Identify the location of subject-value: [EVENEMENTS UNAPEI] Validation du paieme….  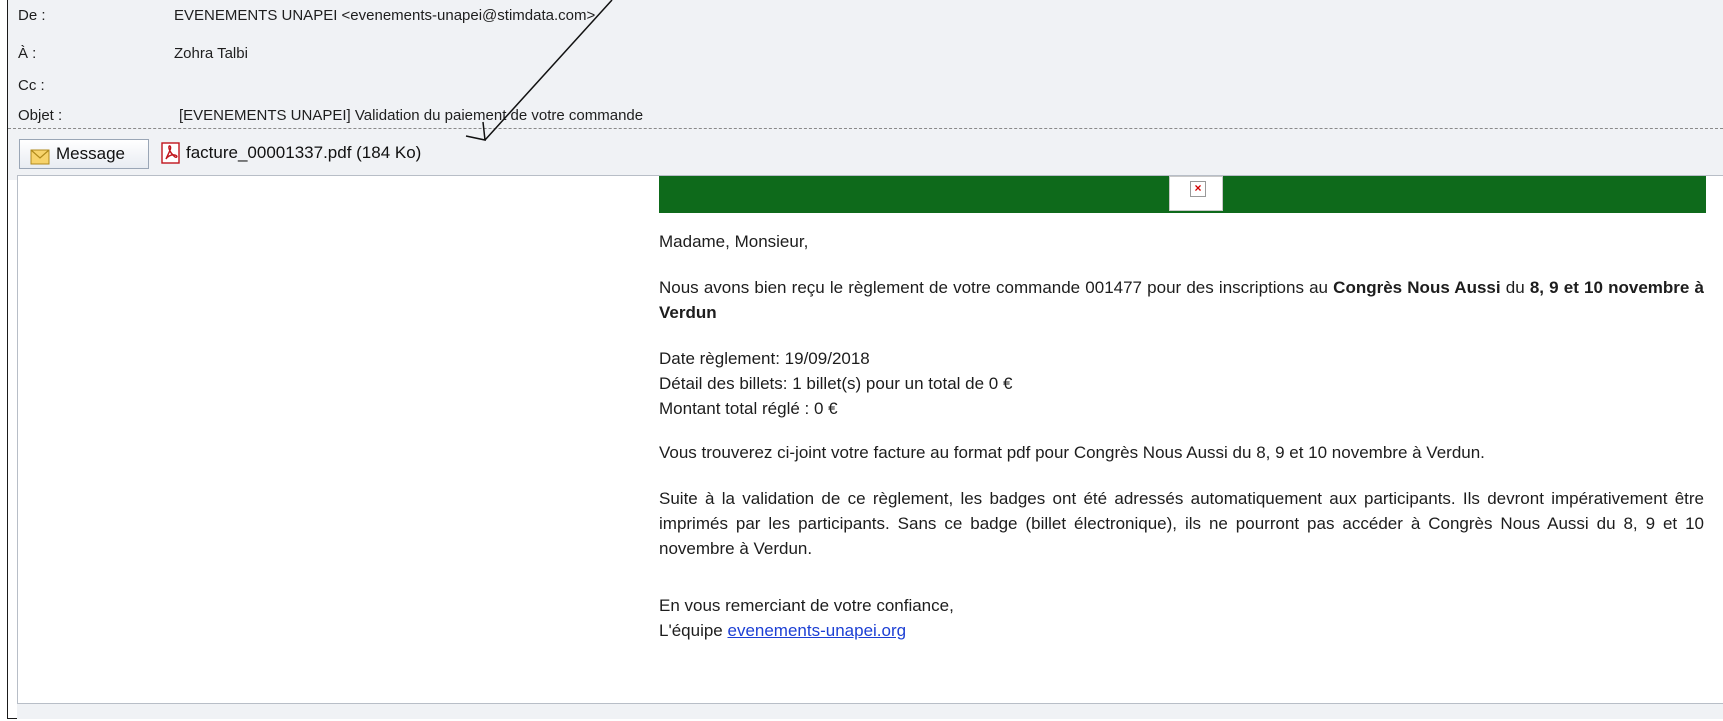
(411, 115).